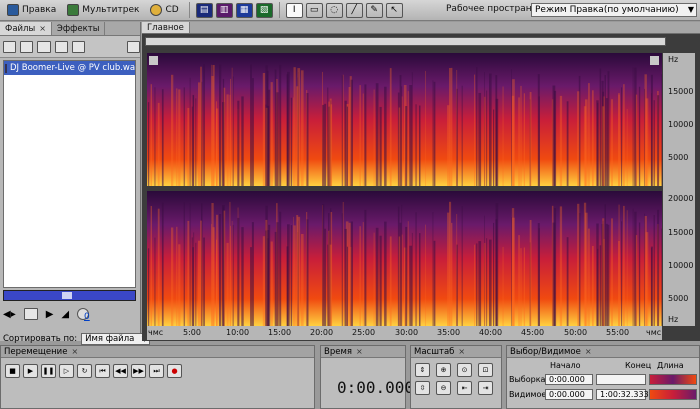 The width and height of the screenshot is (700, 409). I want to click on spot-healing-tool-icon: ✎, so click(374, 10).